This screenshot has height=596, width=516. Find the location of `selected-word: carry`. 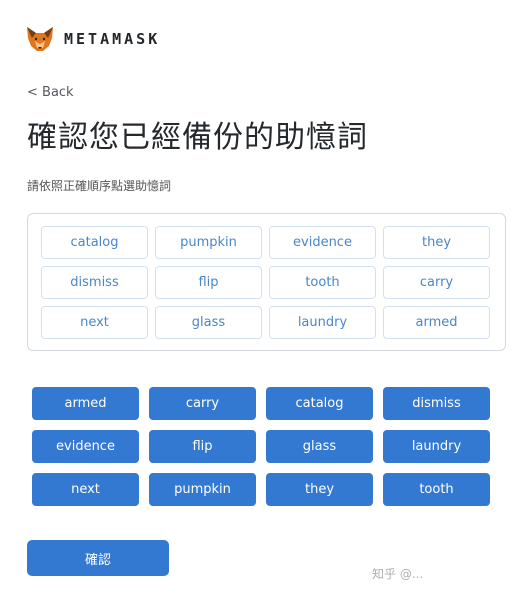

selected-word: carry is located at coordinates (436, 282).